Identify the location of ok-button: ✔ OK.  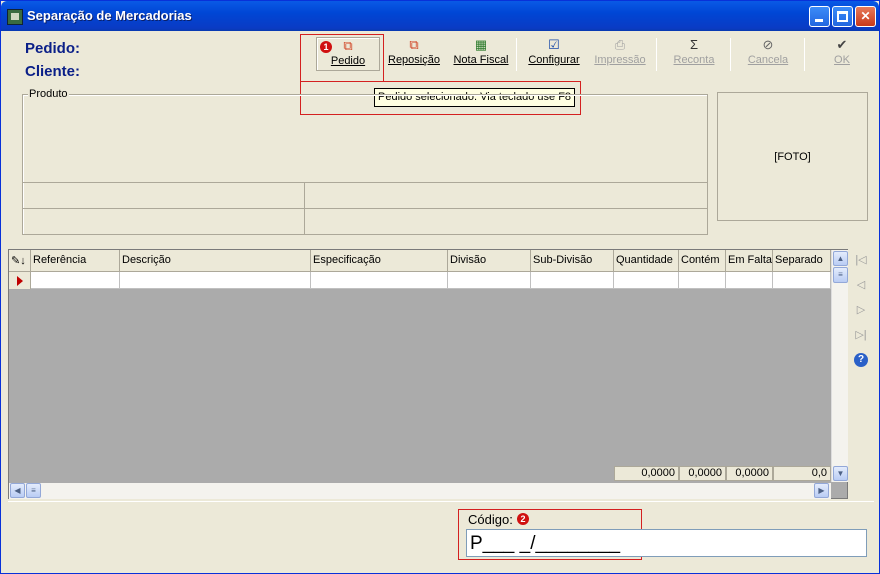
(842, 54).